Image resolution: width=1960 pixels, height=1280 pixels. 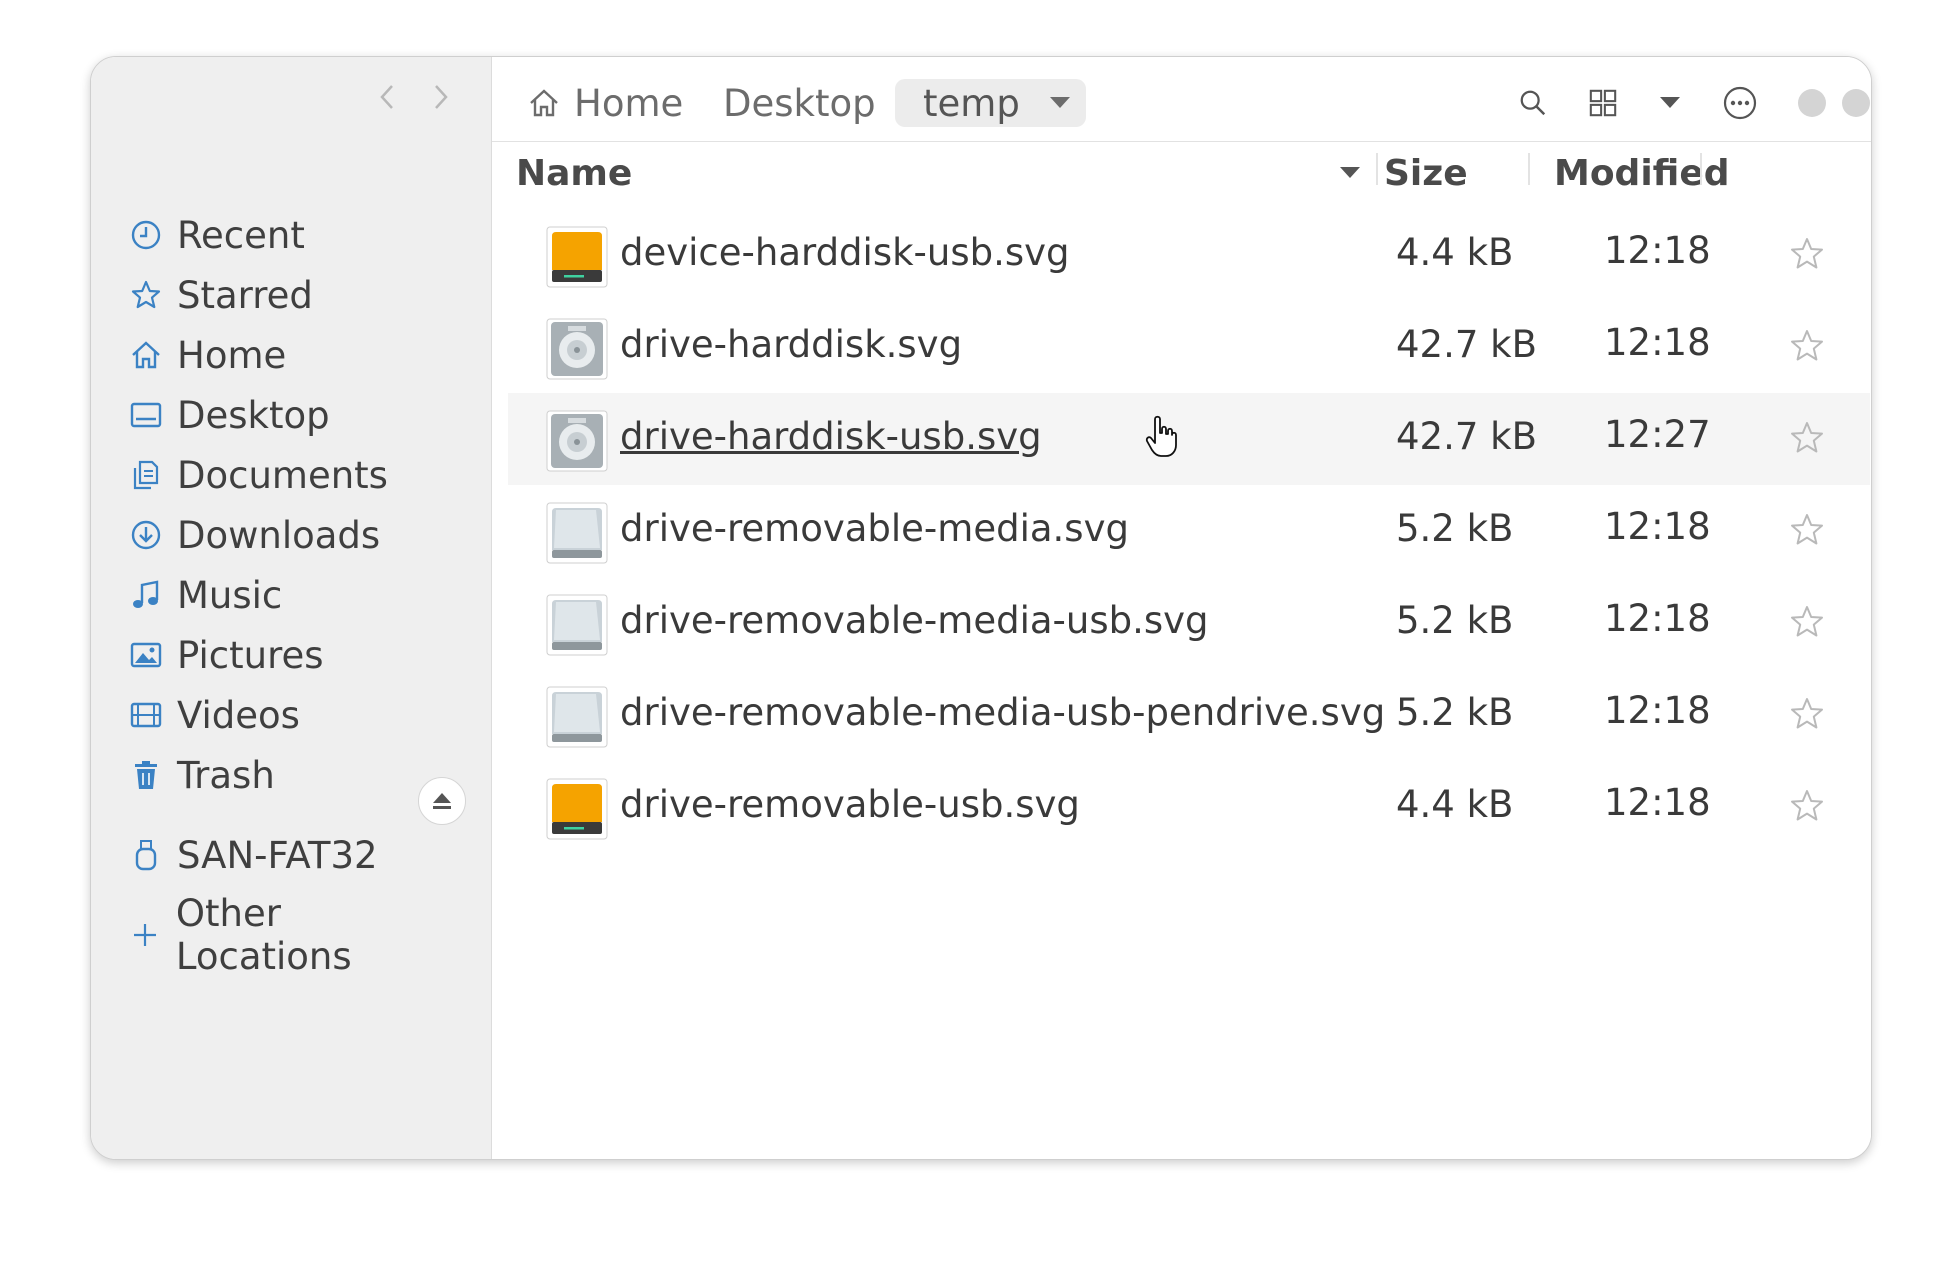 I want to click on column-header-size: Size, so click(x=1426, y=173).